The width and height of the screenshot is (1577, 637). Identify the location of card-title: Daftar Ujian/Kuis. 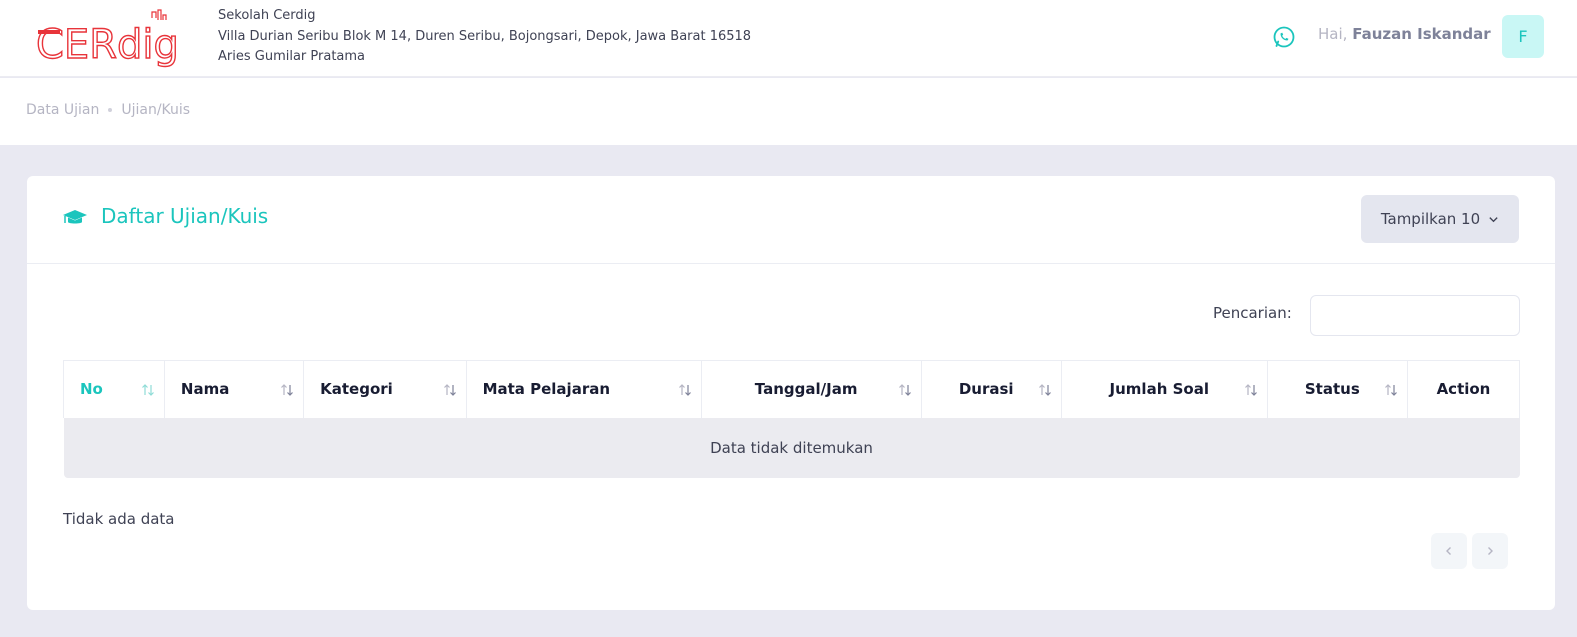
(185, 216).